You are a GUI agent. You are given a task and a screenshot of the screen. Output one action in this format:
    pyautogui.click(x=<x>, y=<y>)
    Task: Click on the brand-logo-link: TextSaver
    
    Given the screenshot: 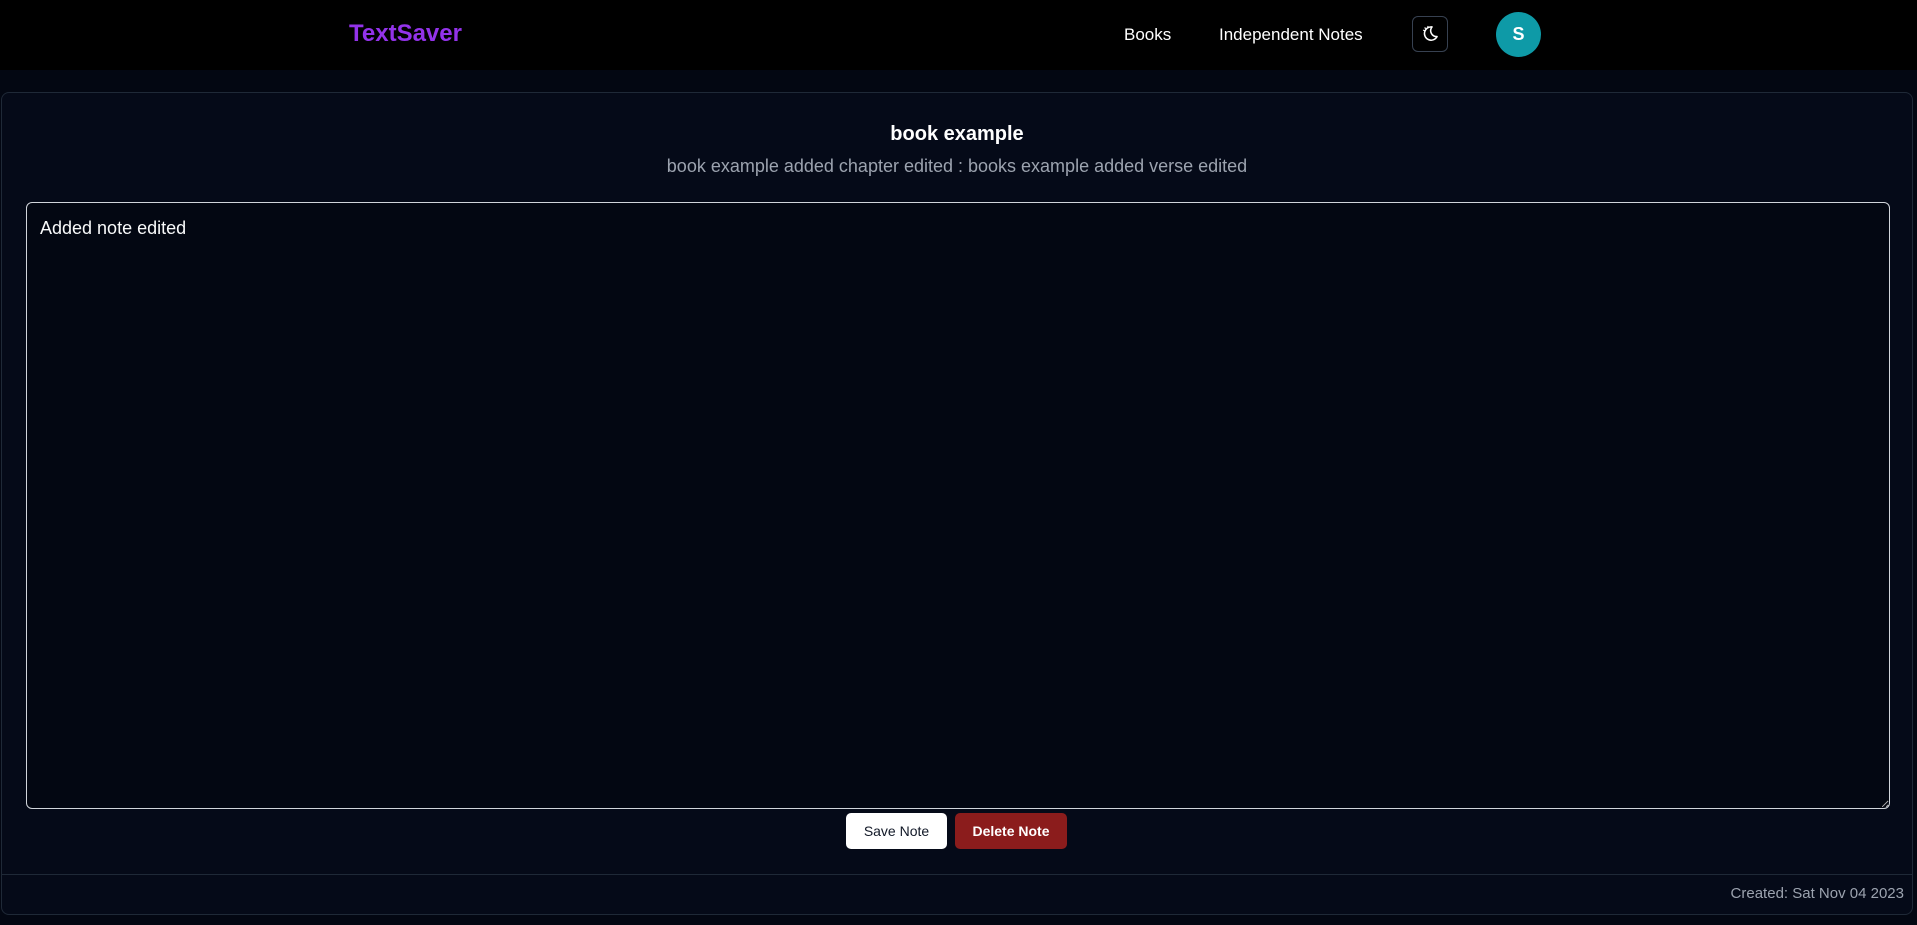 What is the action you would take?
    pyautogui.click(x=405, y=34)
    